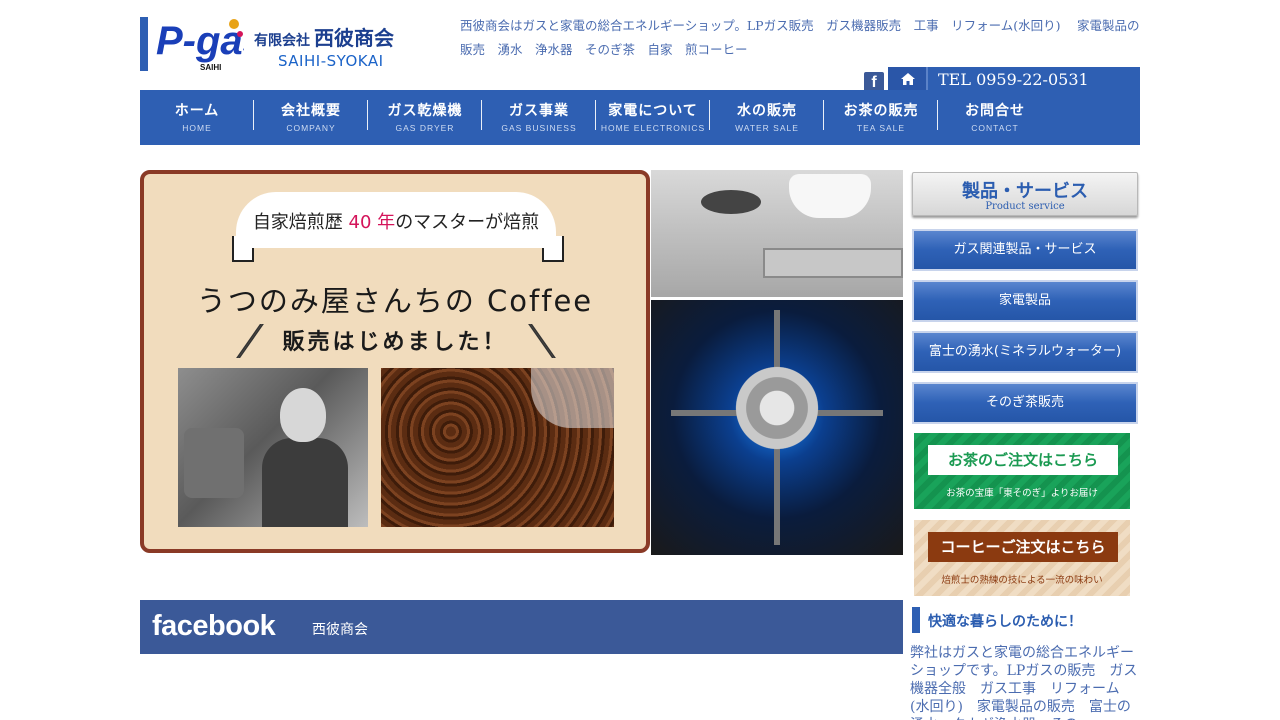  I want to click on site-logo: P-gas SAIHI 有限会社西彼商会 SAIHI-SYOKAI, so click(280, 45).